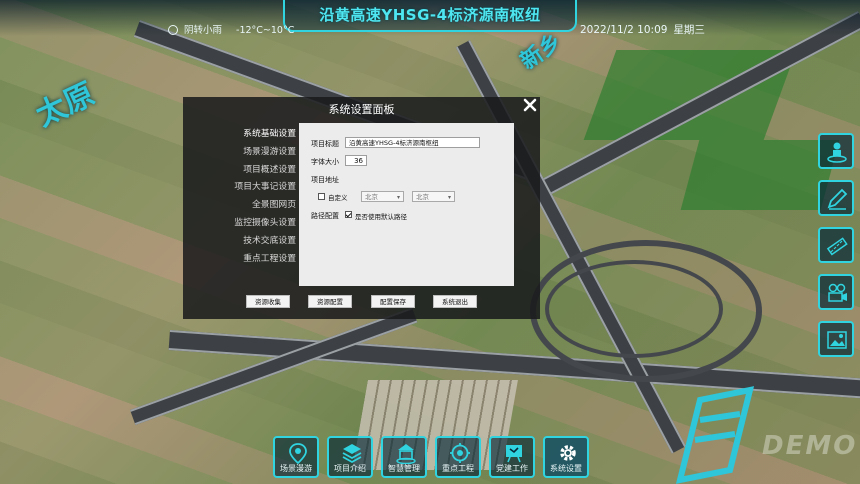 Image resolution: width=860 pixels, height=484 pixels. Describe the element at coordinates (530, 105) in the screenshot. I see `close-icon` at that location.